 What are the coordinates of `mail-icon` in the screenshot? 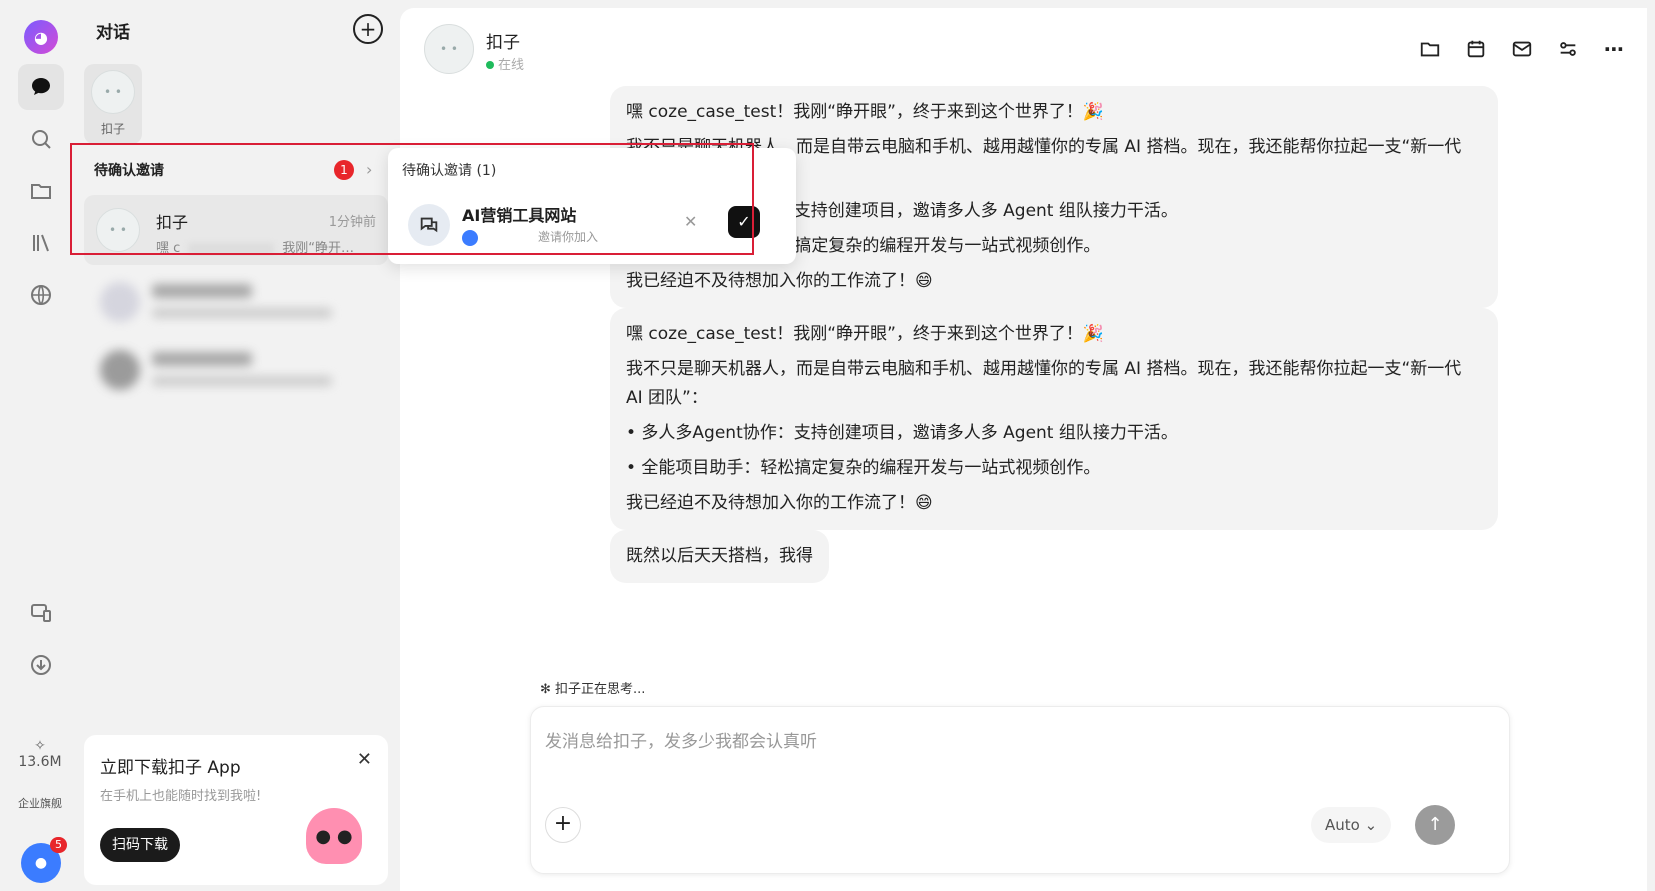 It's located at (1522, 49).